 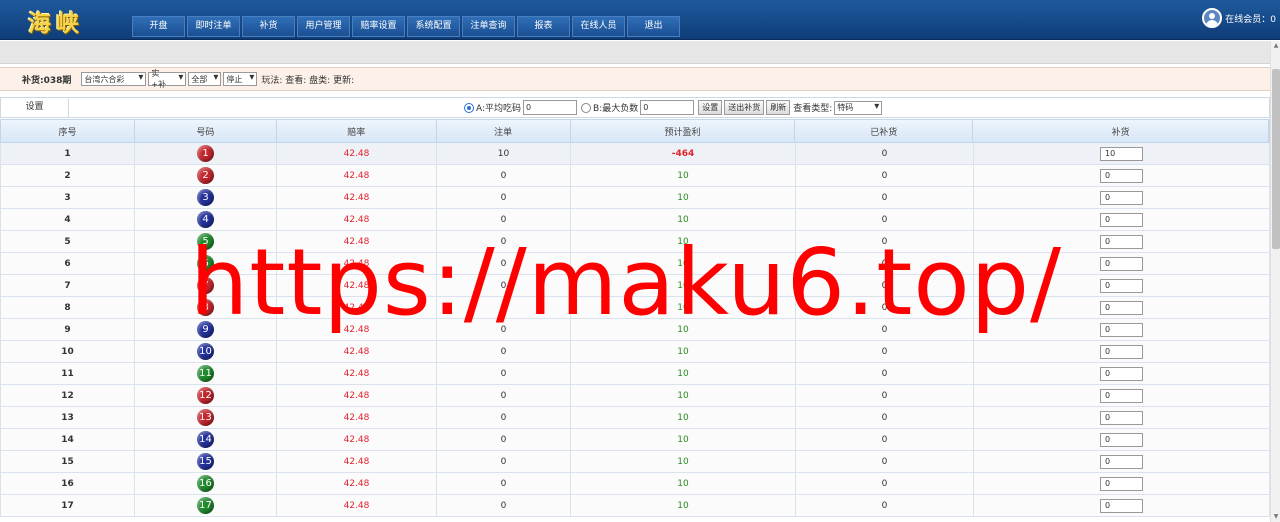 What do you see at coordinates (308, 80) in the screenshot?
I see `filter-info: 玩法: 查看: 盘类: 更新:` at bounding box center [308, 80].